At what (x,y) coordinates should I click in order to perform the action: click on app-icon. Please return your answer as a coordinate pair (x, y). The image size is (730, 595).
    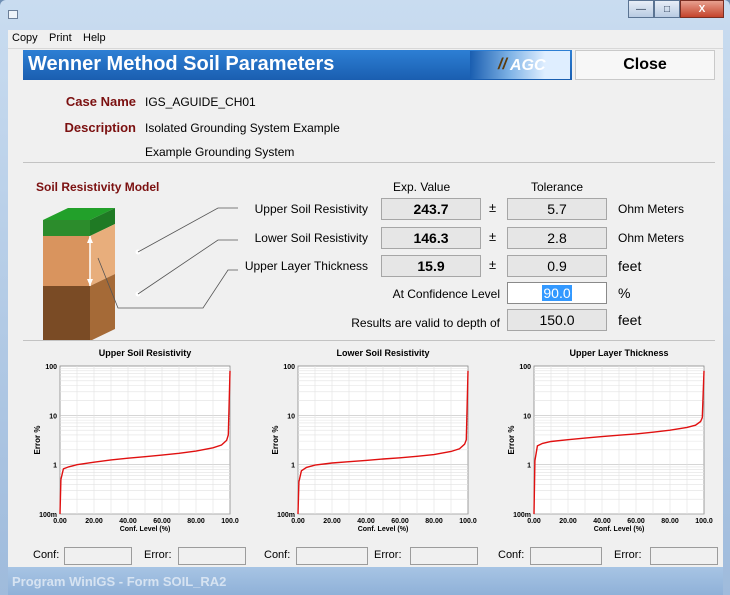
    Looking at the image, I should click on (13, 14).